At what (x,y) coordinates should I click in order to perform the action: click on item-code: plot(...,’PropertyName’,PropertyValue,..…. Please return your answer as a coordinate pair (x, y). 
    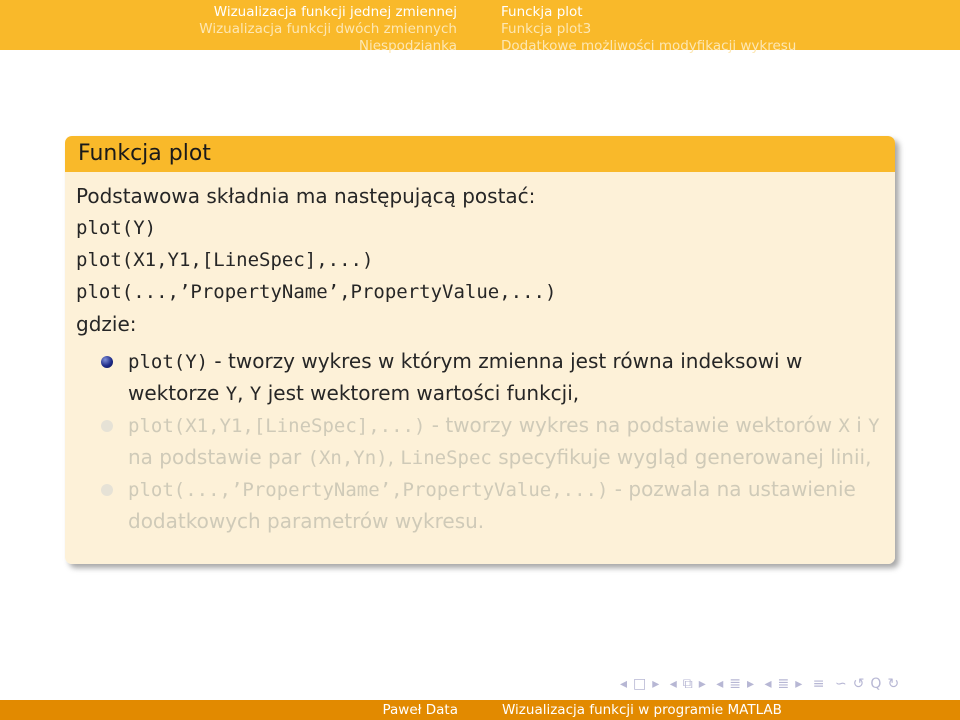
    Looking at the image, I should click on (368, 490).